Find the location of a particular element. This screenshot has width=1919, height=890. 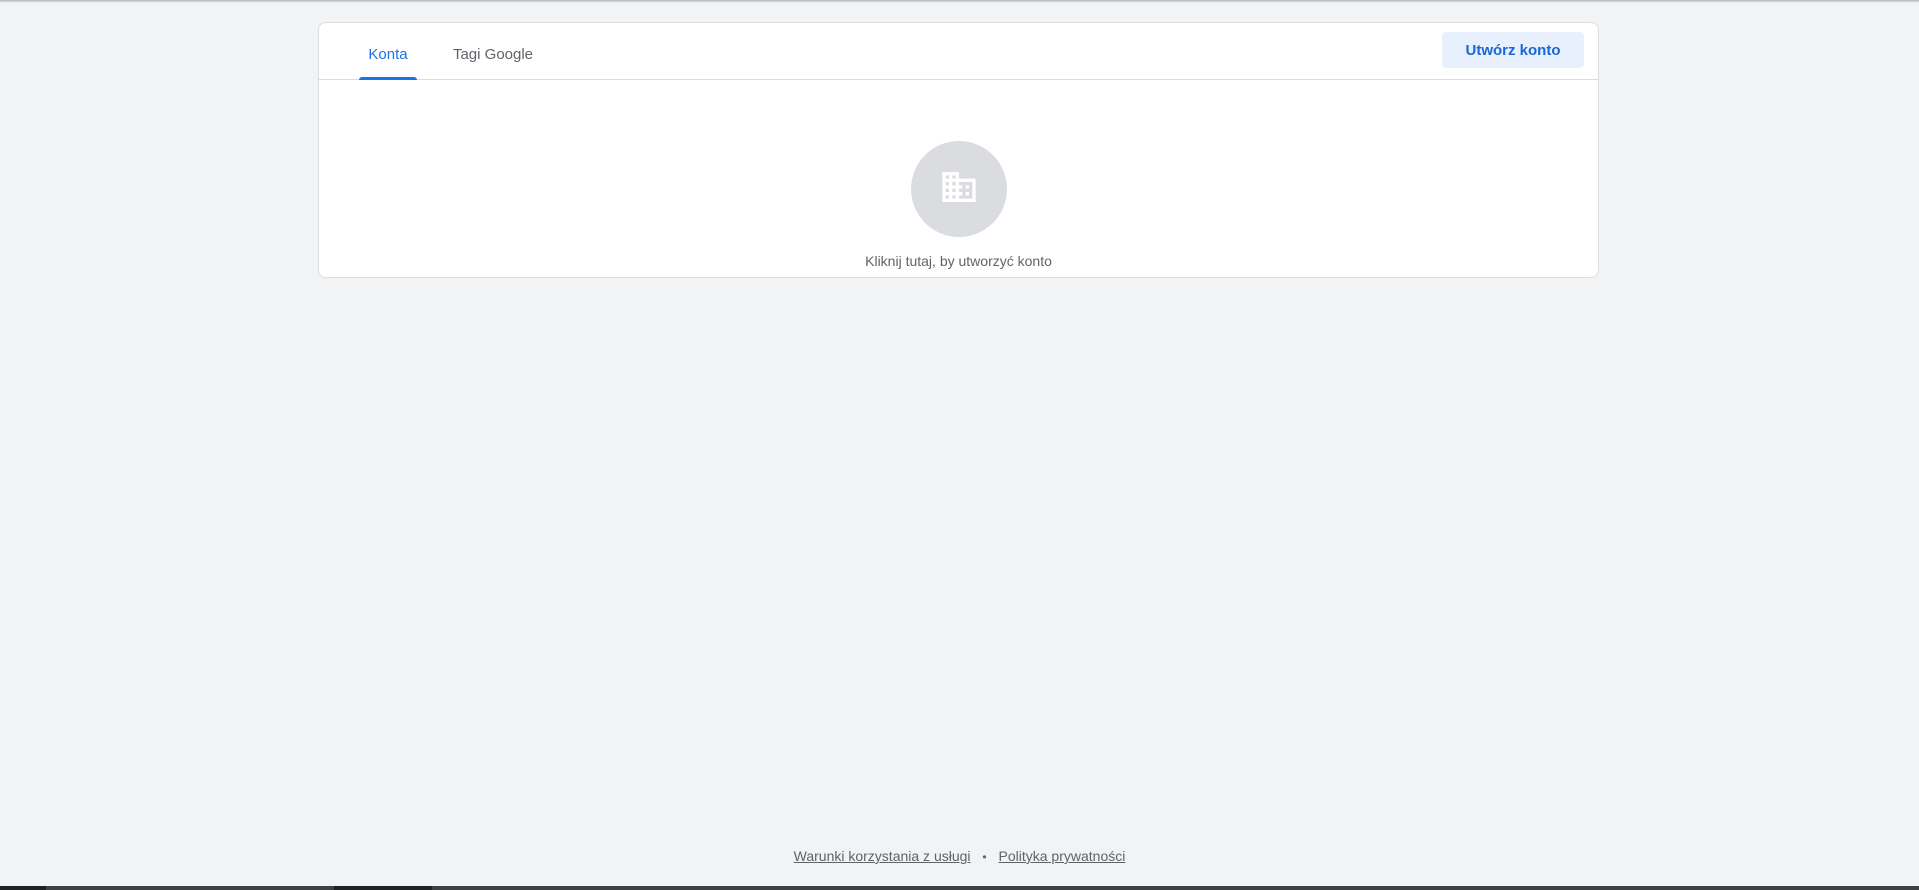

domain-building-icon is located at coordinates (959, 189).